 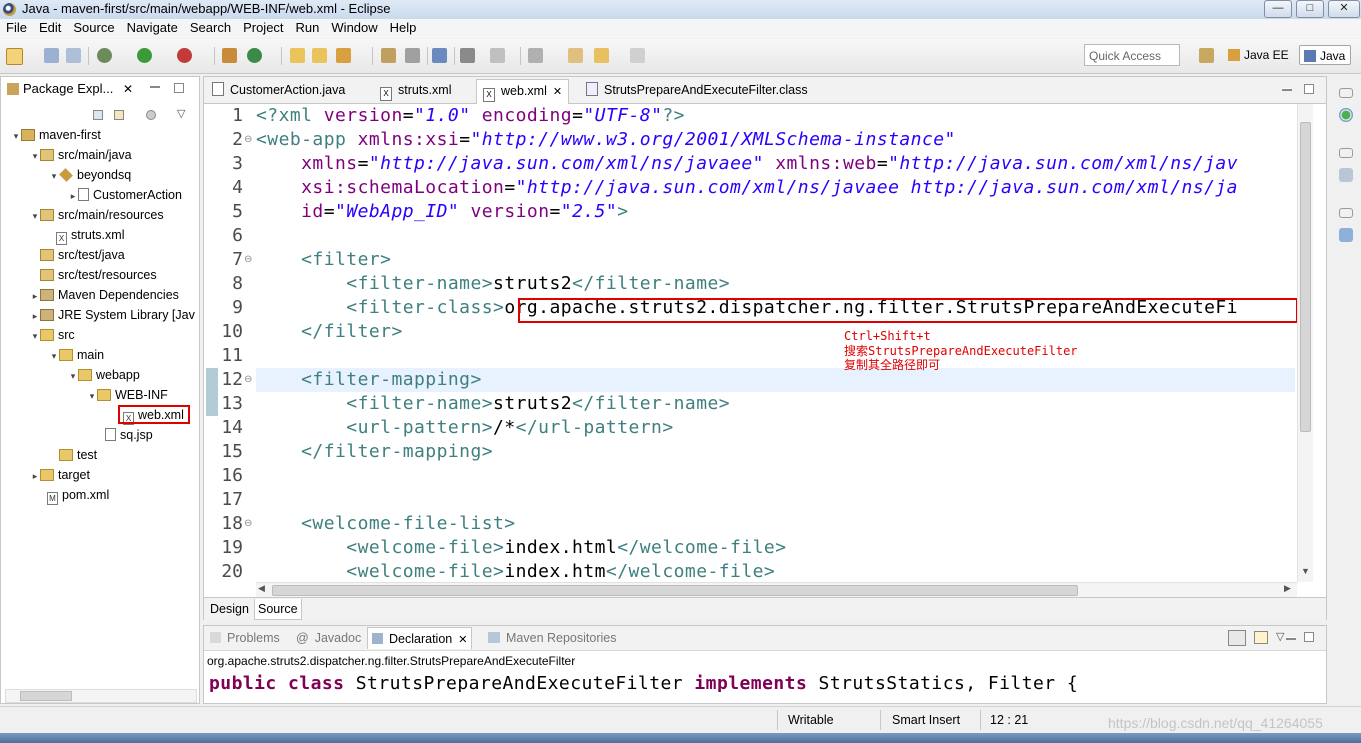 I want to click on collapse-all-icon, so click(x=98, y=115).